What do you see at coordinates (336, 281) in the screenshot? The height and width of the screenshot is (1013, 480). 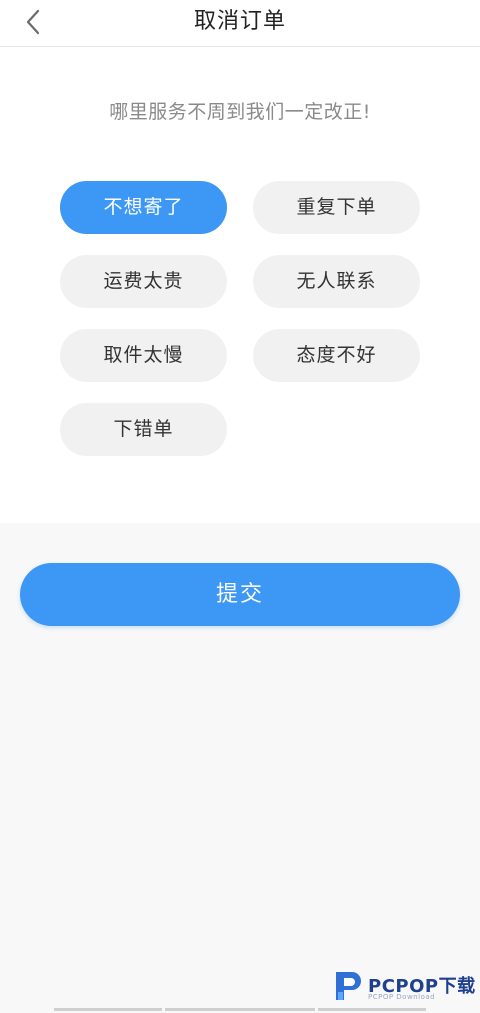 I see `reason-chip-no-contact: 无人联系` at bounding box center [336, 281].